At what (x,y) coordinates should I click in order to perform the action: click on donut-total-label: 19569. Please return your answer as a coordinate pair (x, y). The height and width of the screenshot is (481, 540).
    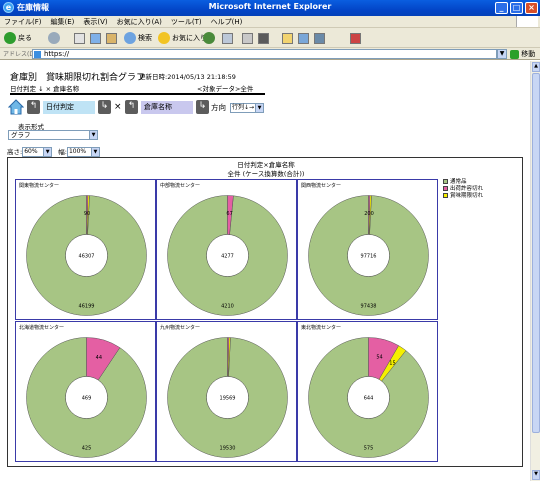
    Looking at the image, I should click on (228, 399).